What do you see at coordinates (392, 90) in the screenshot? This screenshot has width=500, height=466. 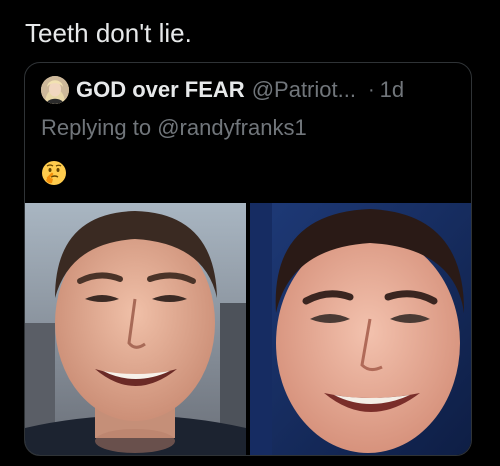 I see `timestamp: 1d` at bounding box center [392, 90].